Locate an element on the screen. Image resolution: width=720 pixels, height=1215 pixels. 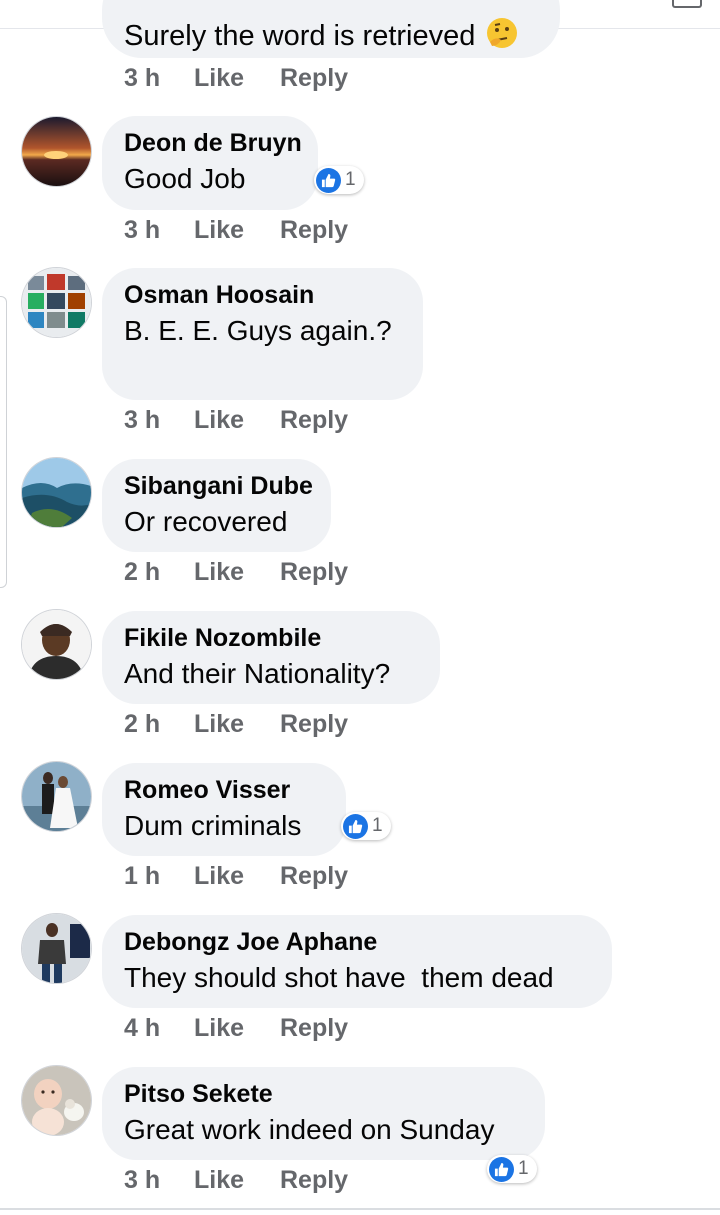
comment-text: Dum criminals is located at coordinates (213, 825).